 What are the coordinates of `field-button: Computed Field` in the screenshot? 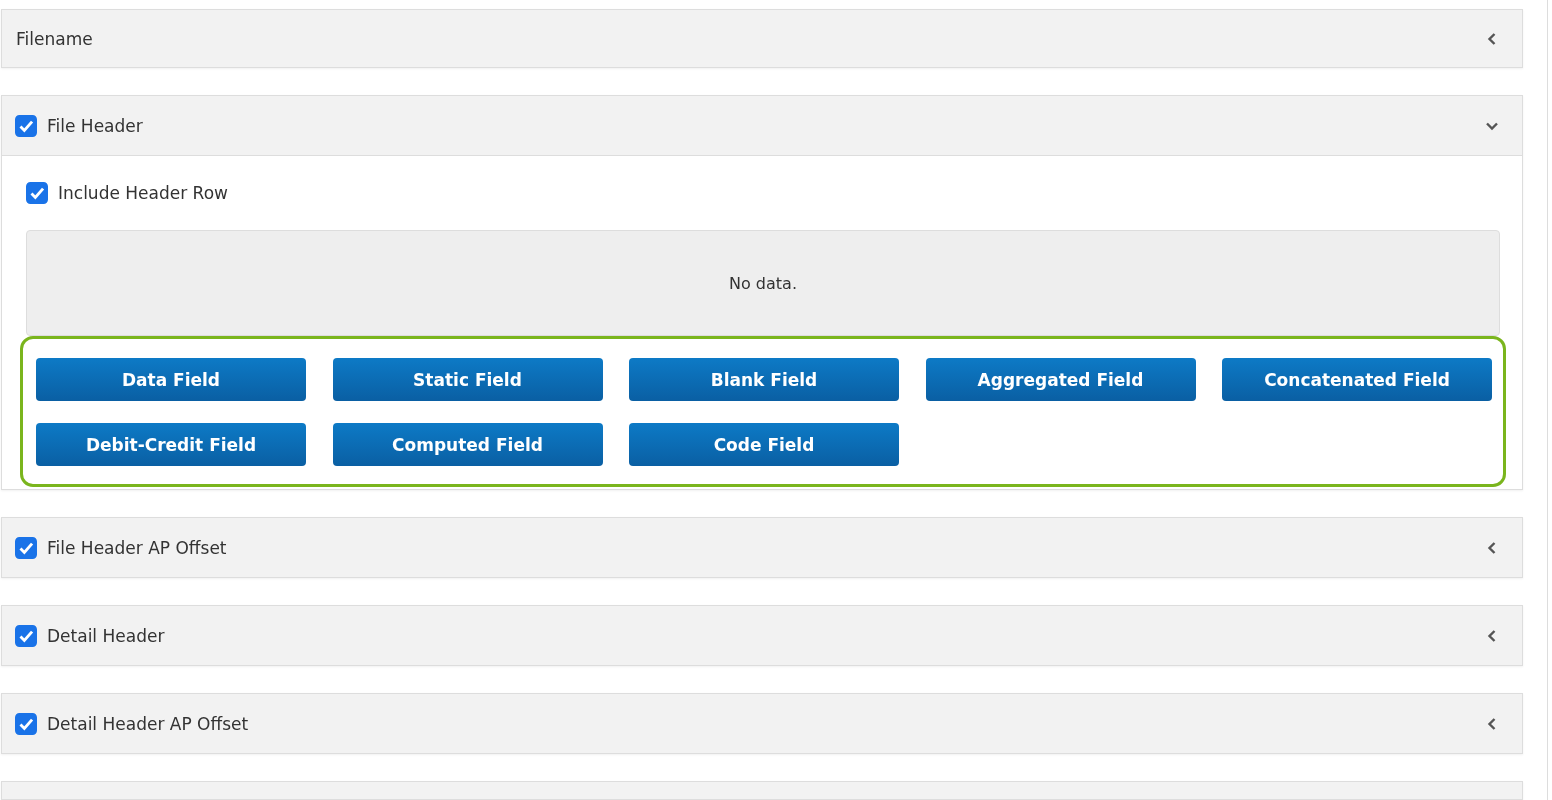 It's located at (467, 444).